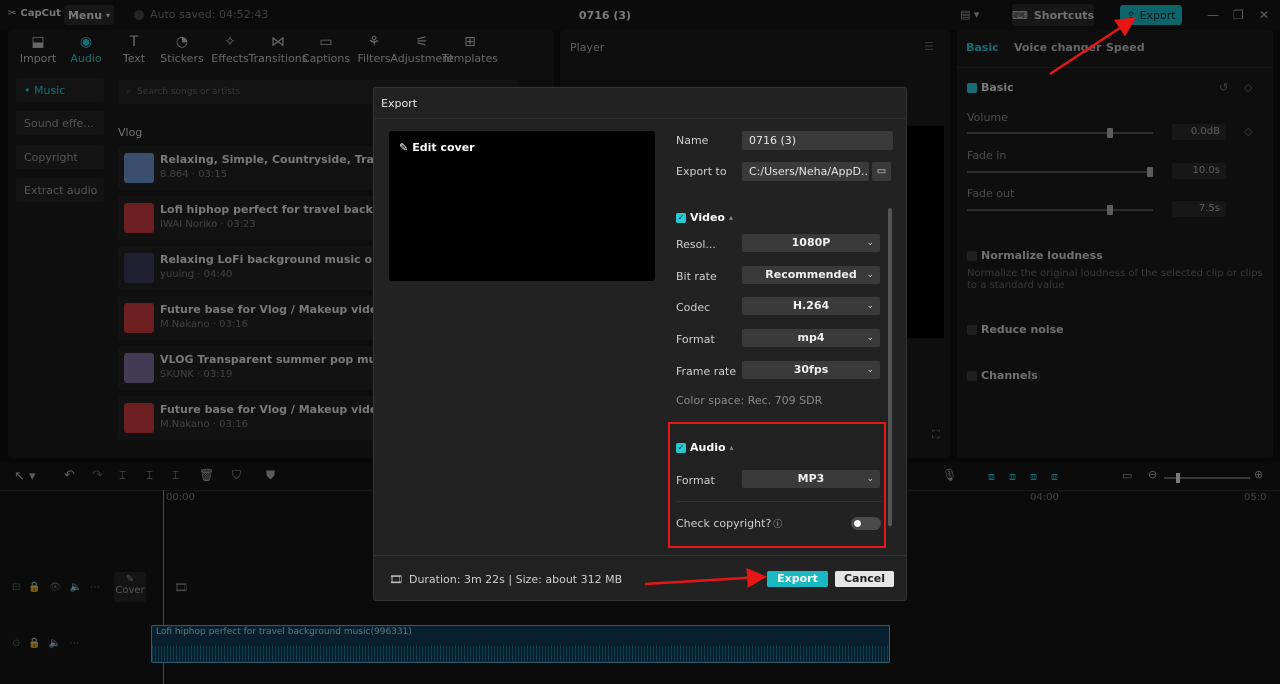  I want to click on arrow-to-top-export, so click(1093, 46).